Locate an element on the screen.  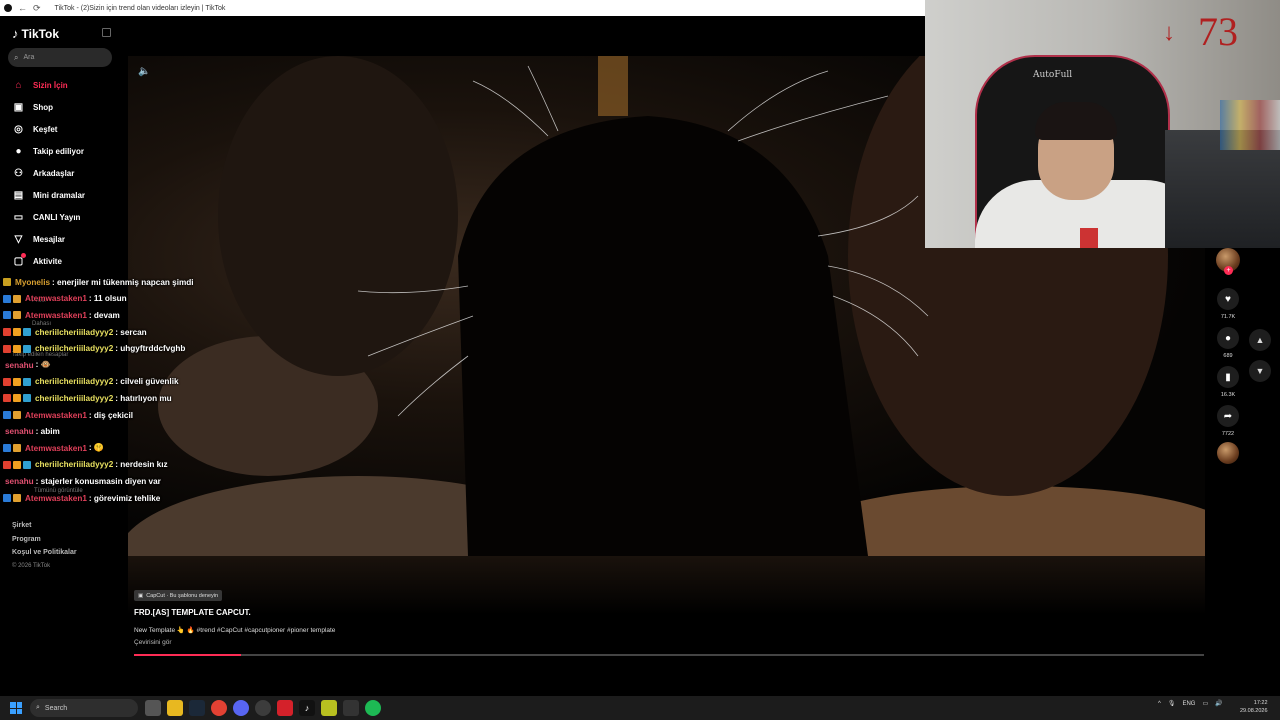
friends-icon: ⚇ is located at coordinates (18, 173).